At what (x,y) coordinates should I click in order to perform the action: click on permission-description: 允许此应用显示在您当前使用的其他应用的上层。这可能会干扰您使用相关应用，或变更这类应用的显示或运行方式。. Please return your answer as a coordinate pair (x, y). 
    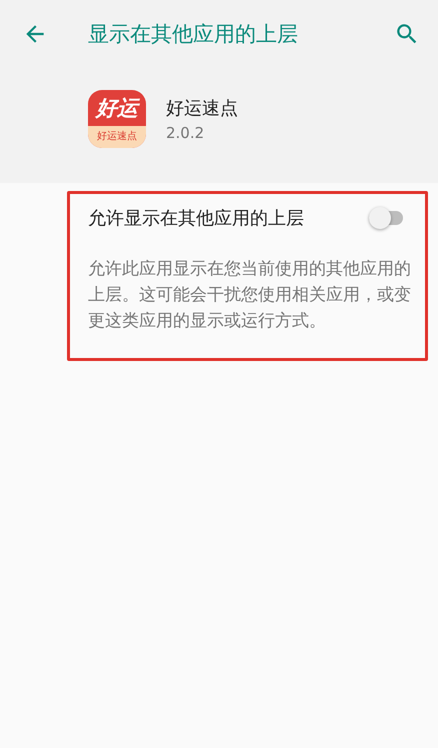
    Looking at the image, I should click on (250, 295).